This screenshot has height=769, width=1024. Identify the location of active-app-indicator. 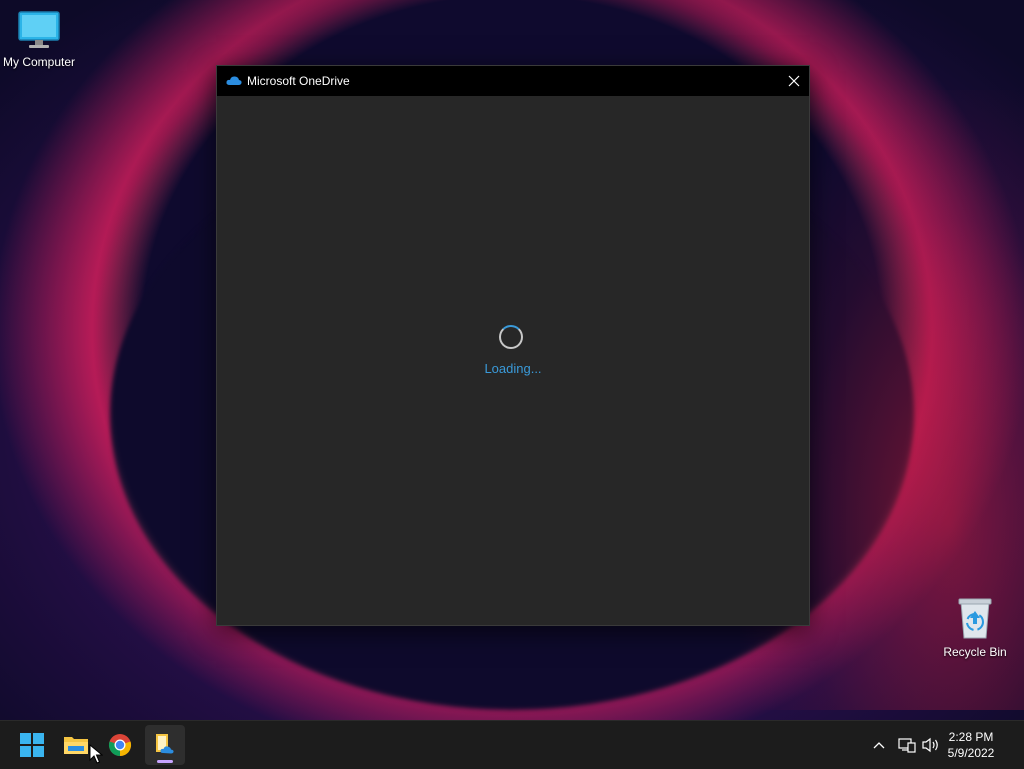
(165, 761).